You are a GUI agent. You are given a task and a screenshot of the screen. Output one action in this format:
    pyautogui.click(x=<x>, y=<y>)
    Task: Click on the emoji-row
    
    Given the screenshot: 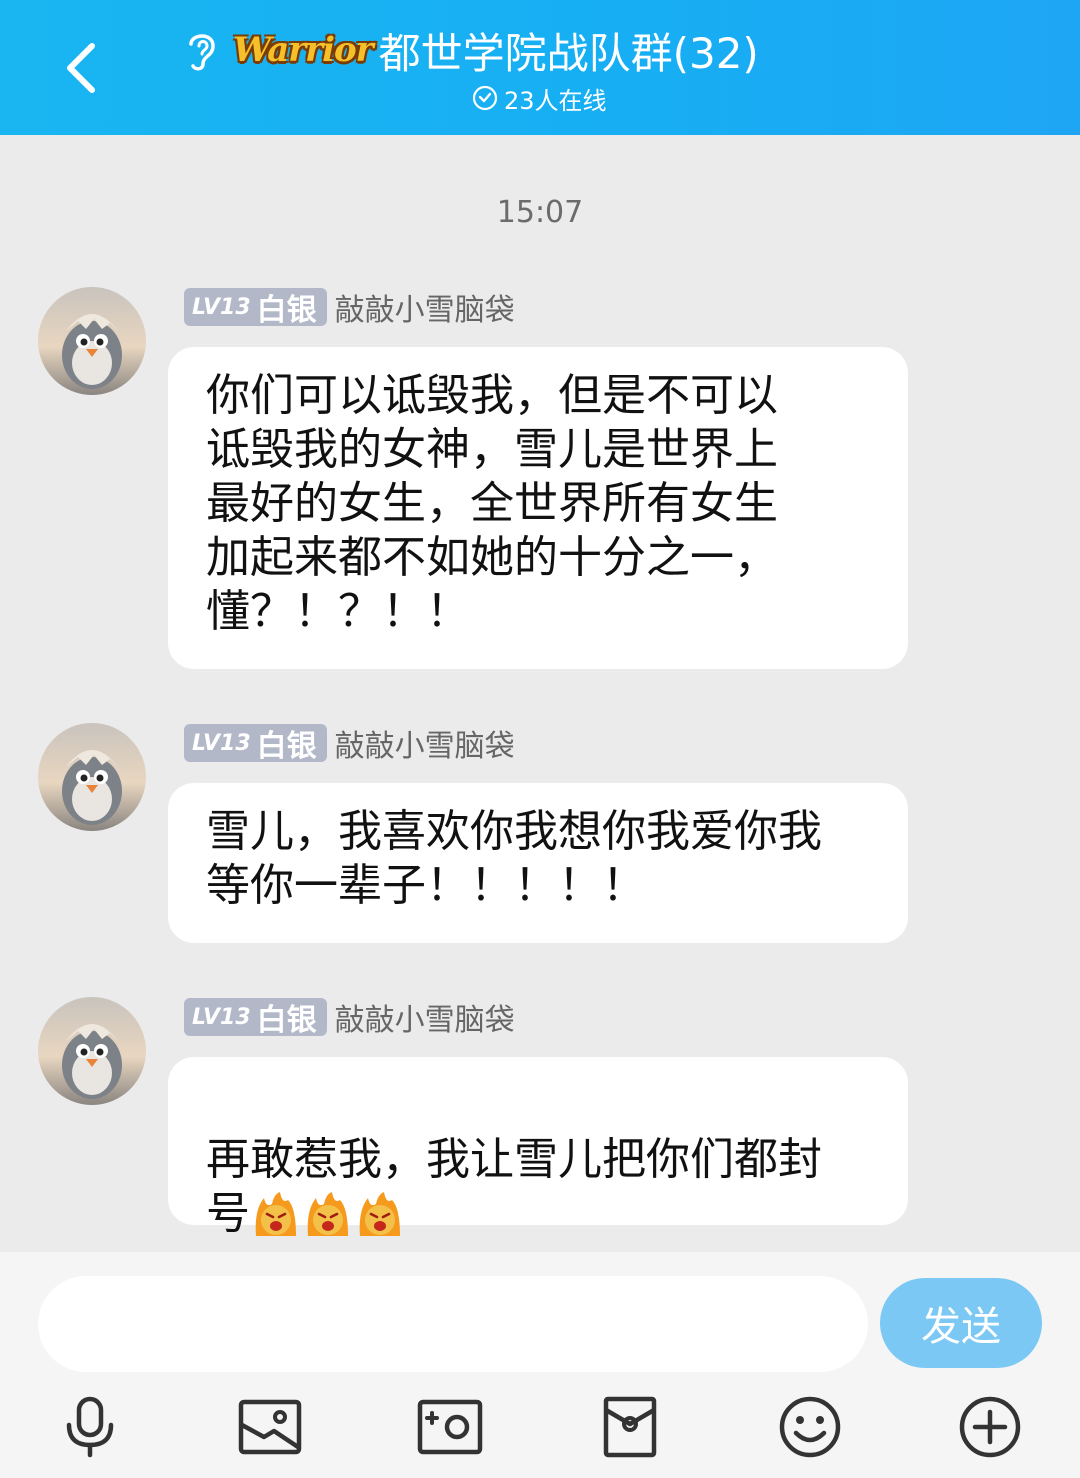 What is the action you would take?
    pyautogui.click(x=328, y=1216)
    